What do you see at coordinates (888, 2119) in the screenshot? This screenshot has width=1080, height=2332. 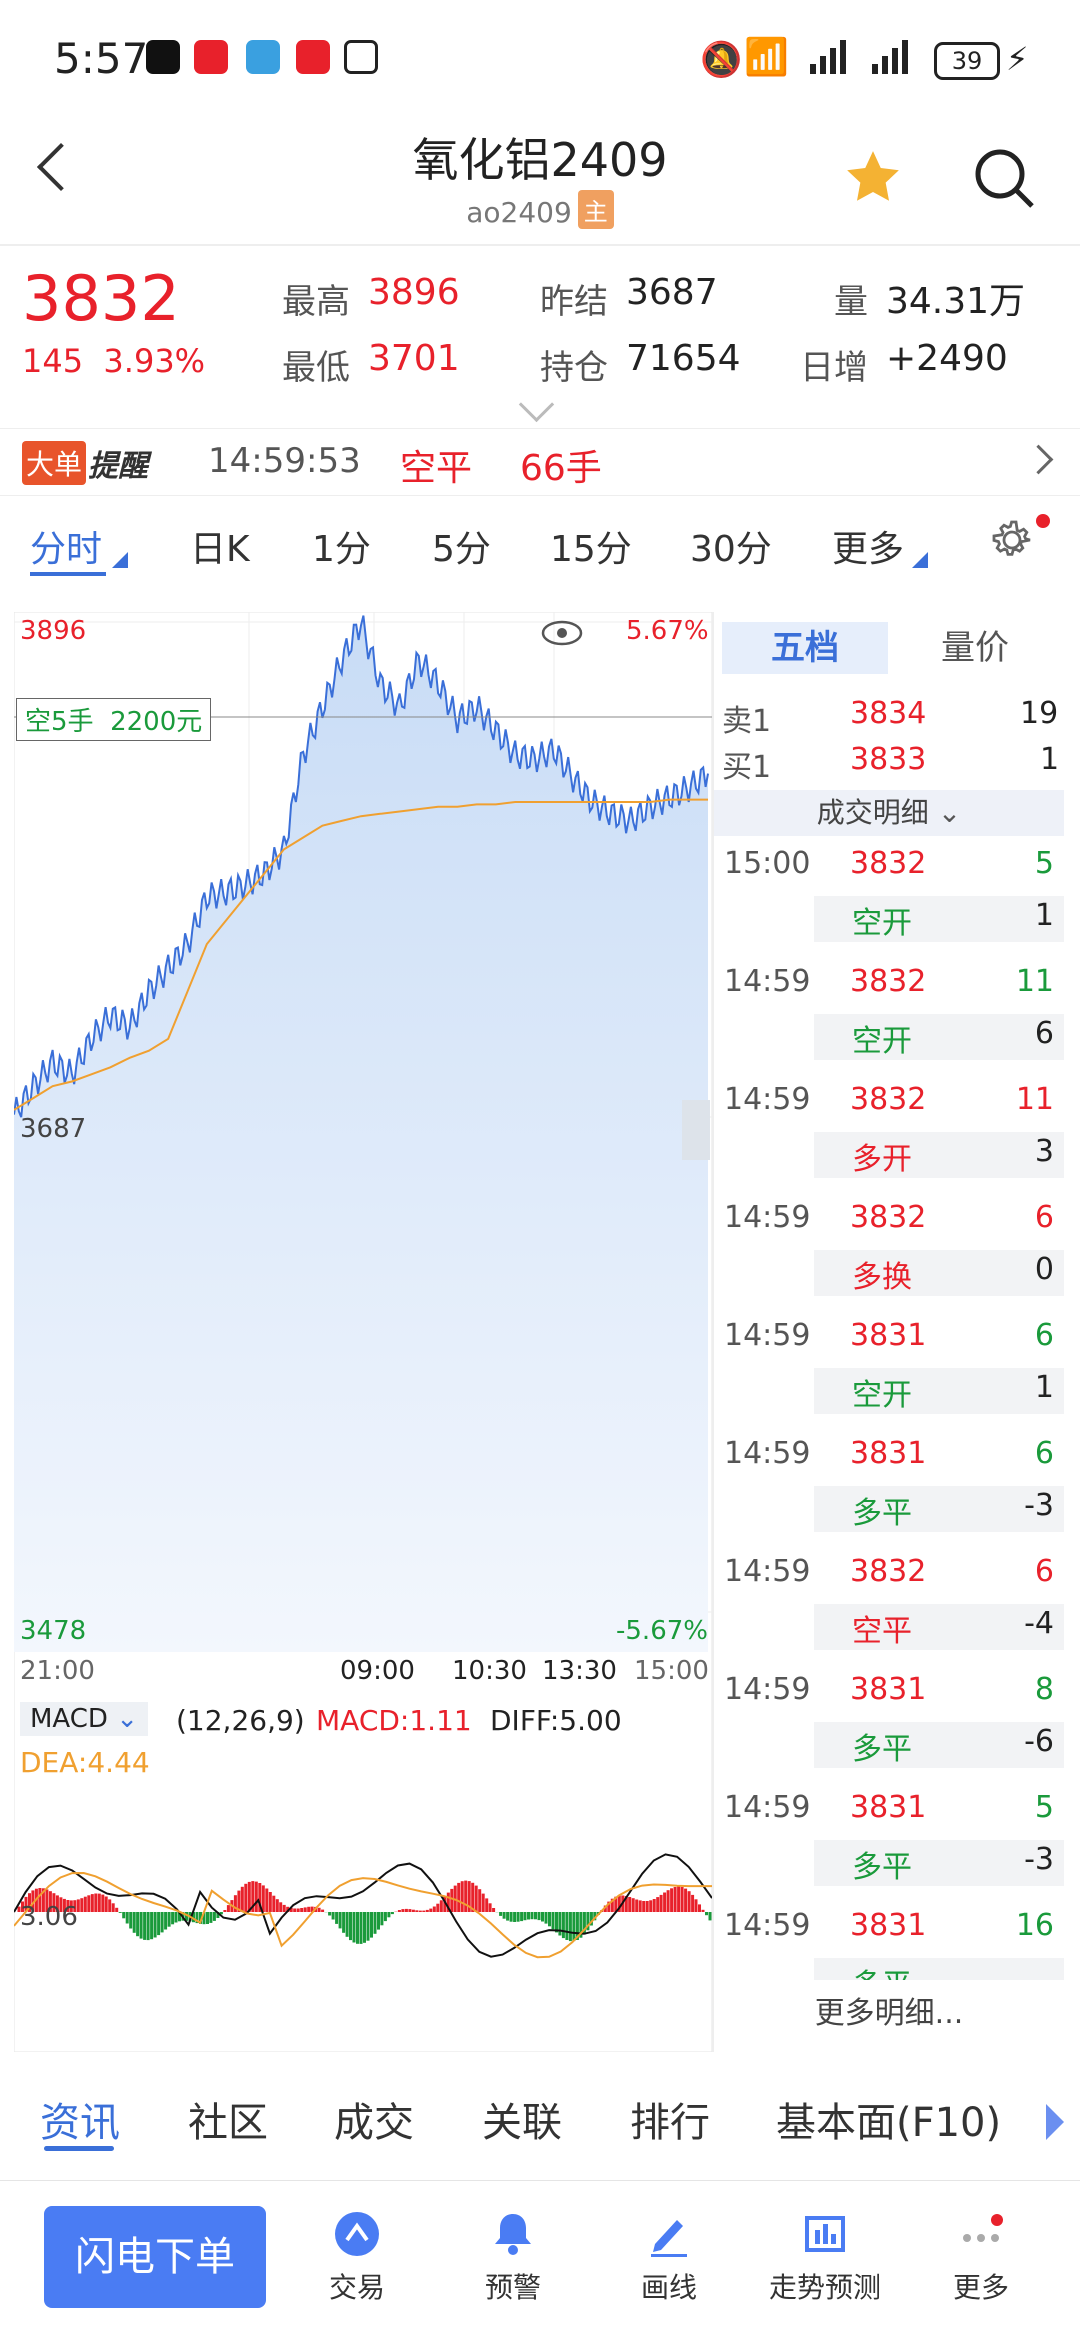 I see `tab-fundamentals: 基本面(F10)` at bounding box center [888, 2119].